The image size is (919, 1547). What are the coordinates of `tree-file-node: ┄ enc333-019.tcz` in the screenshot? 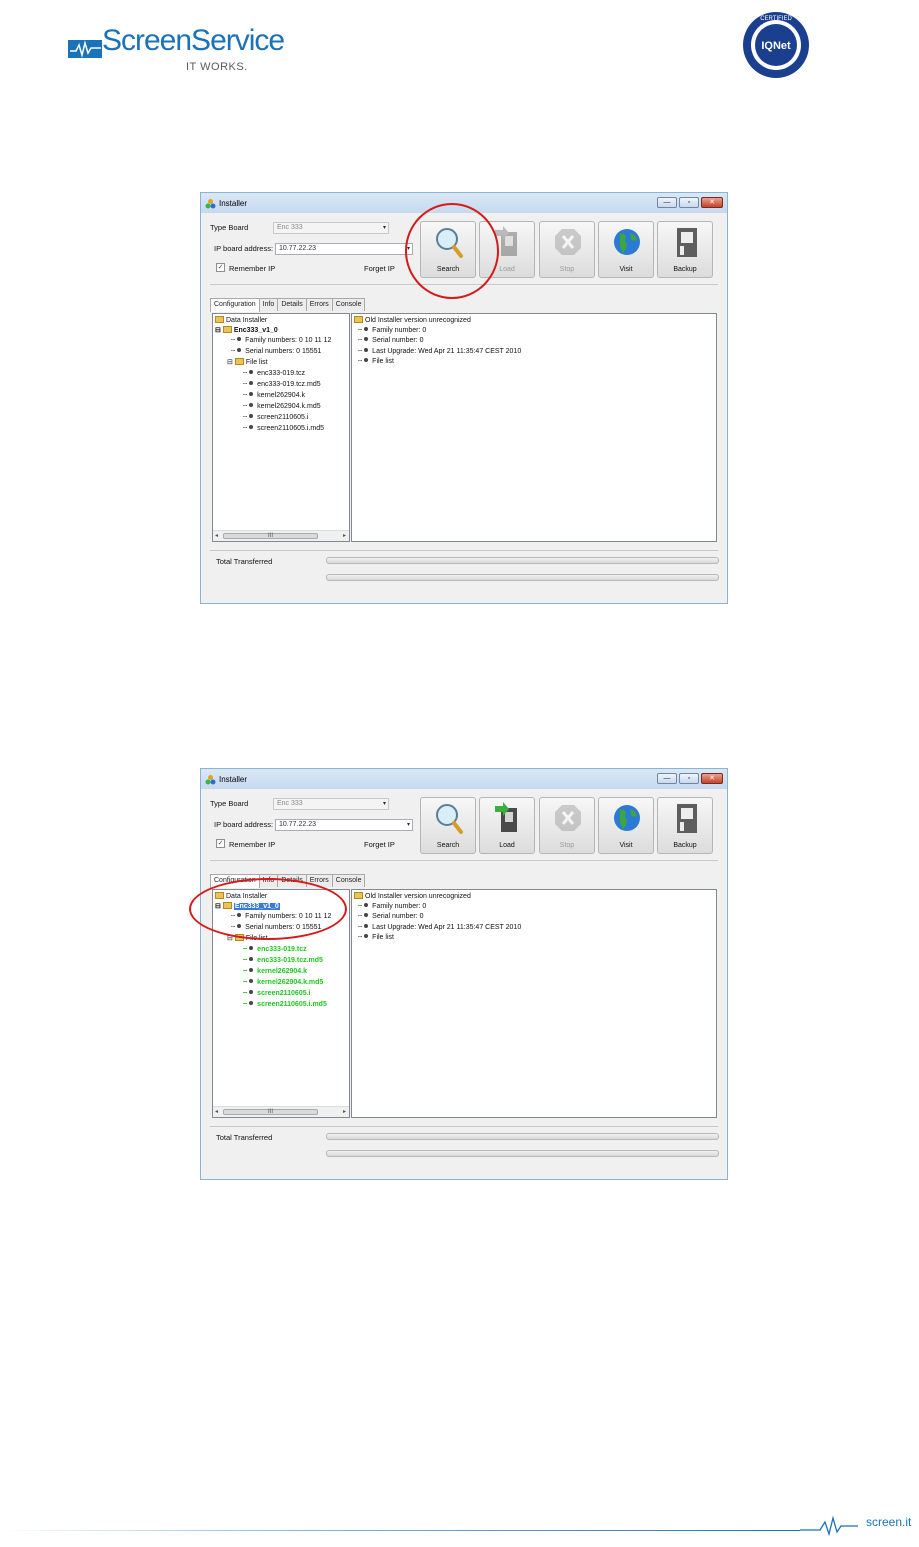 It's located at (274, 373).